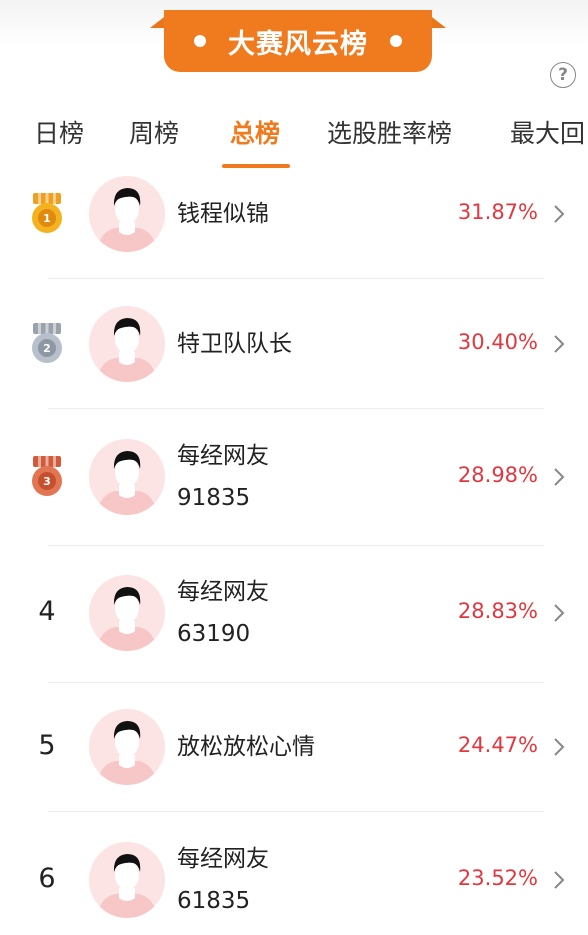 The height and width of the screenshot is (935, 588). What do you see at coordinates (497, 611) in the screenshot?
I see `return-percent: 28.83%` at bounding box center [497, 611].